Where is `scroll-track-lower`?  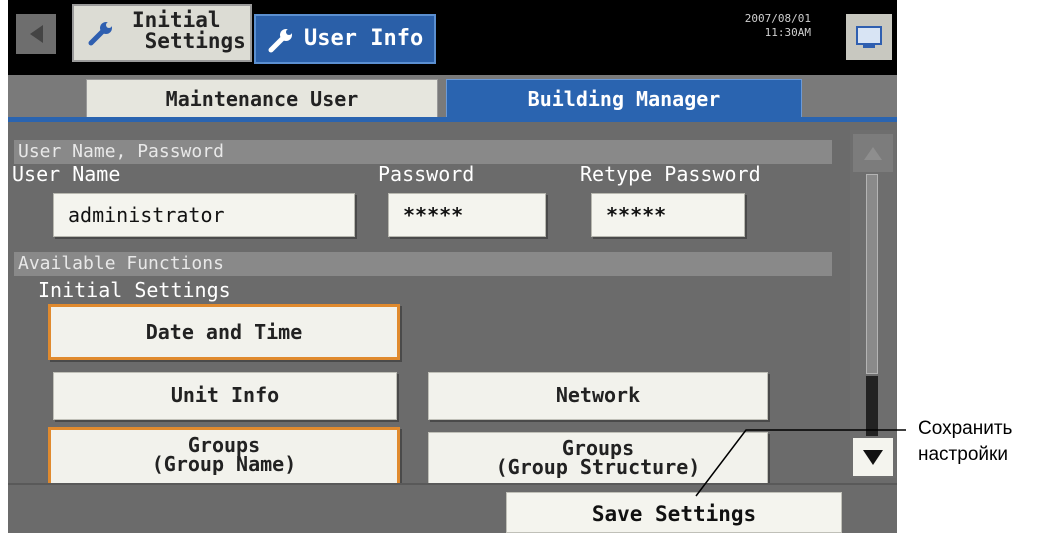 scroll-track-lower is located at coordinates (872, 406).